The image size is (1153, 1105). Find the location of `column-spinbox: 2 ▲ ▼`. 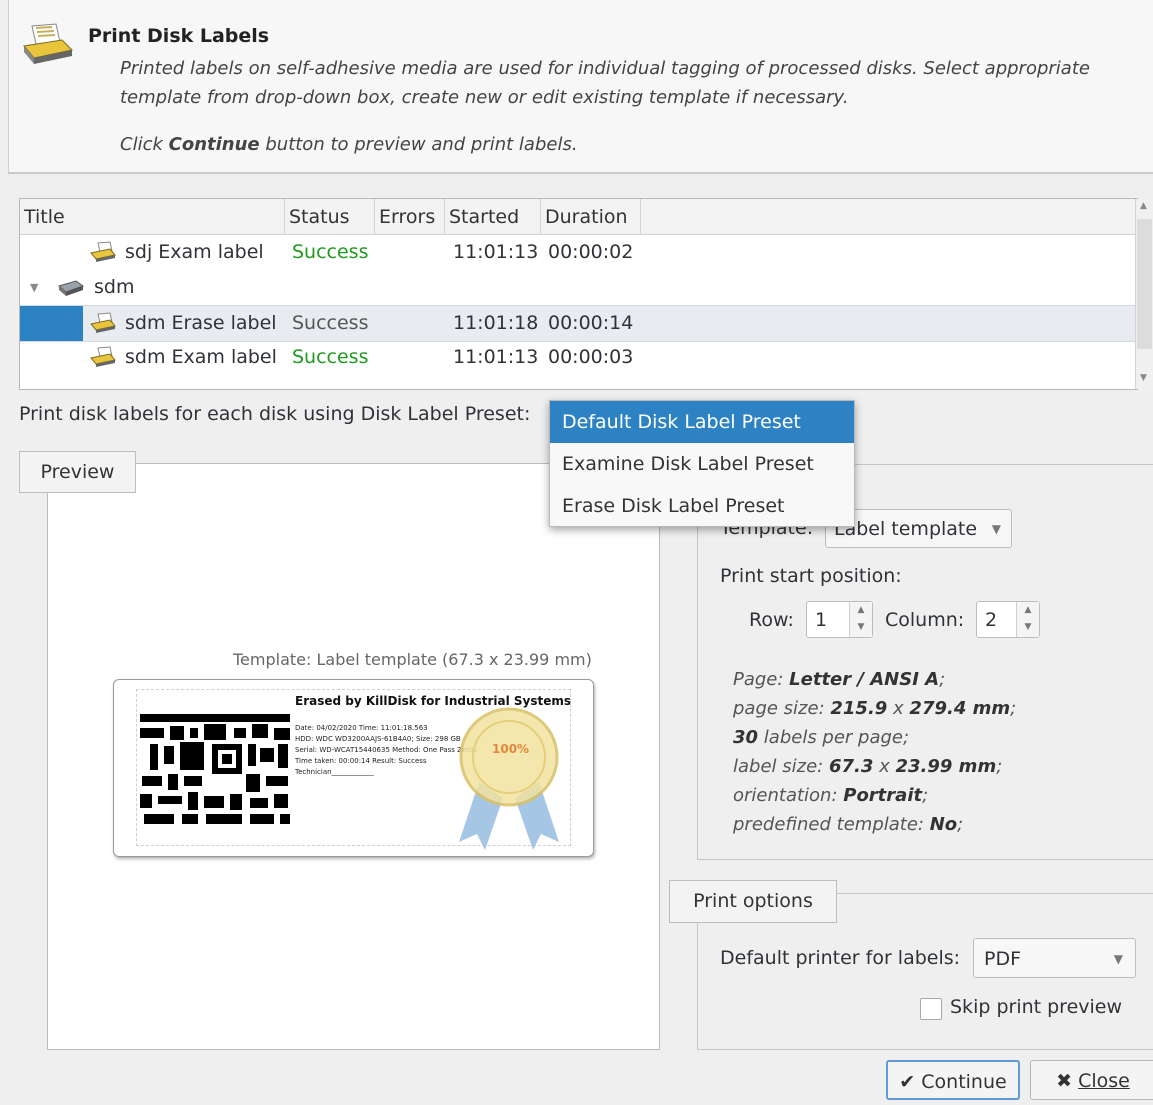

column-spinbox: 2 ▲ ▼ is located at coordinates (1008, 619).